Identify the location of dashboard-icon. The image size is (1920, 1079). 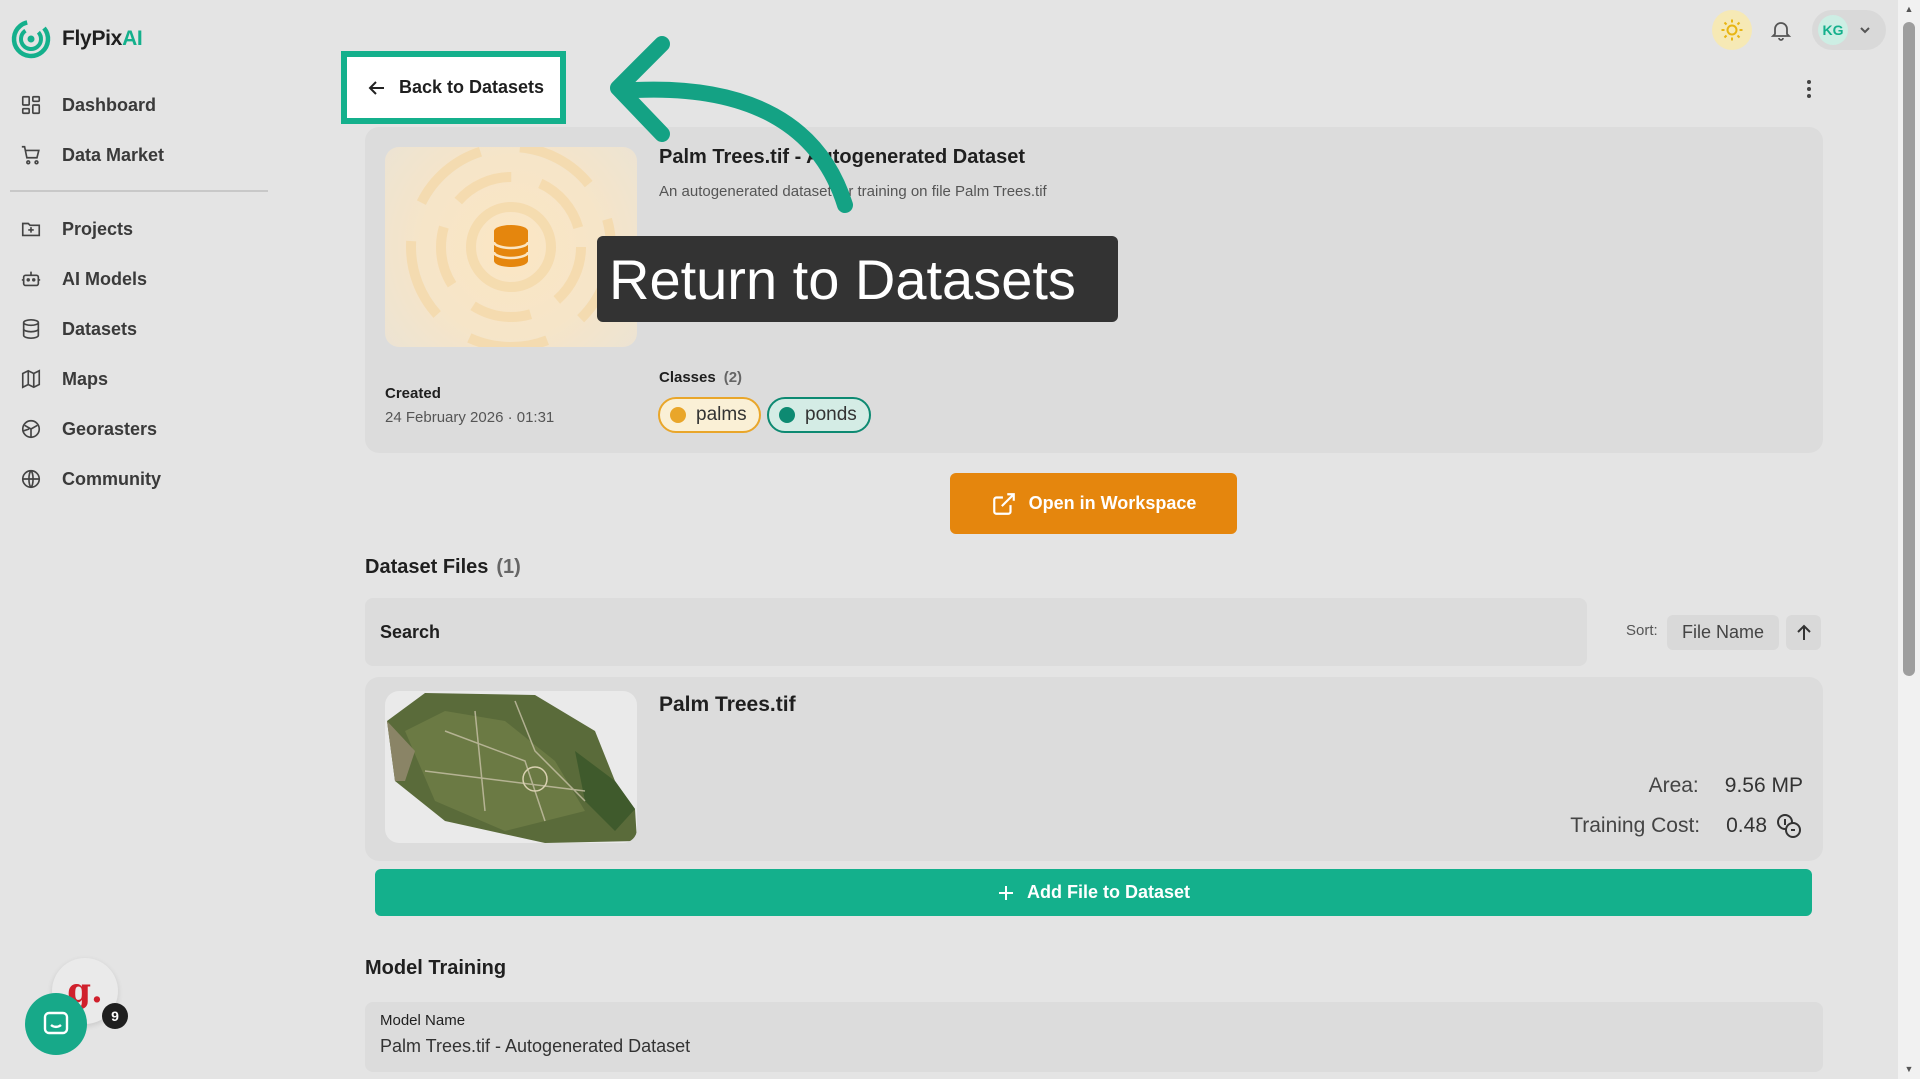
(31, 105).